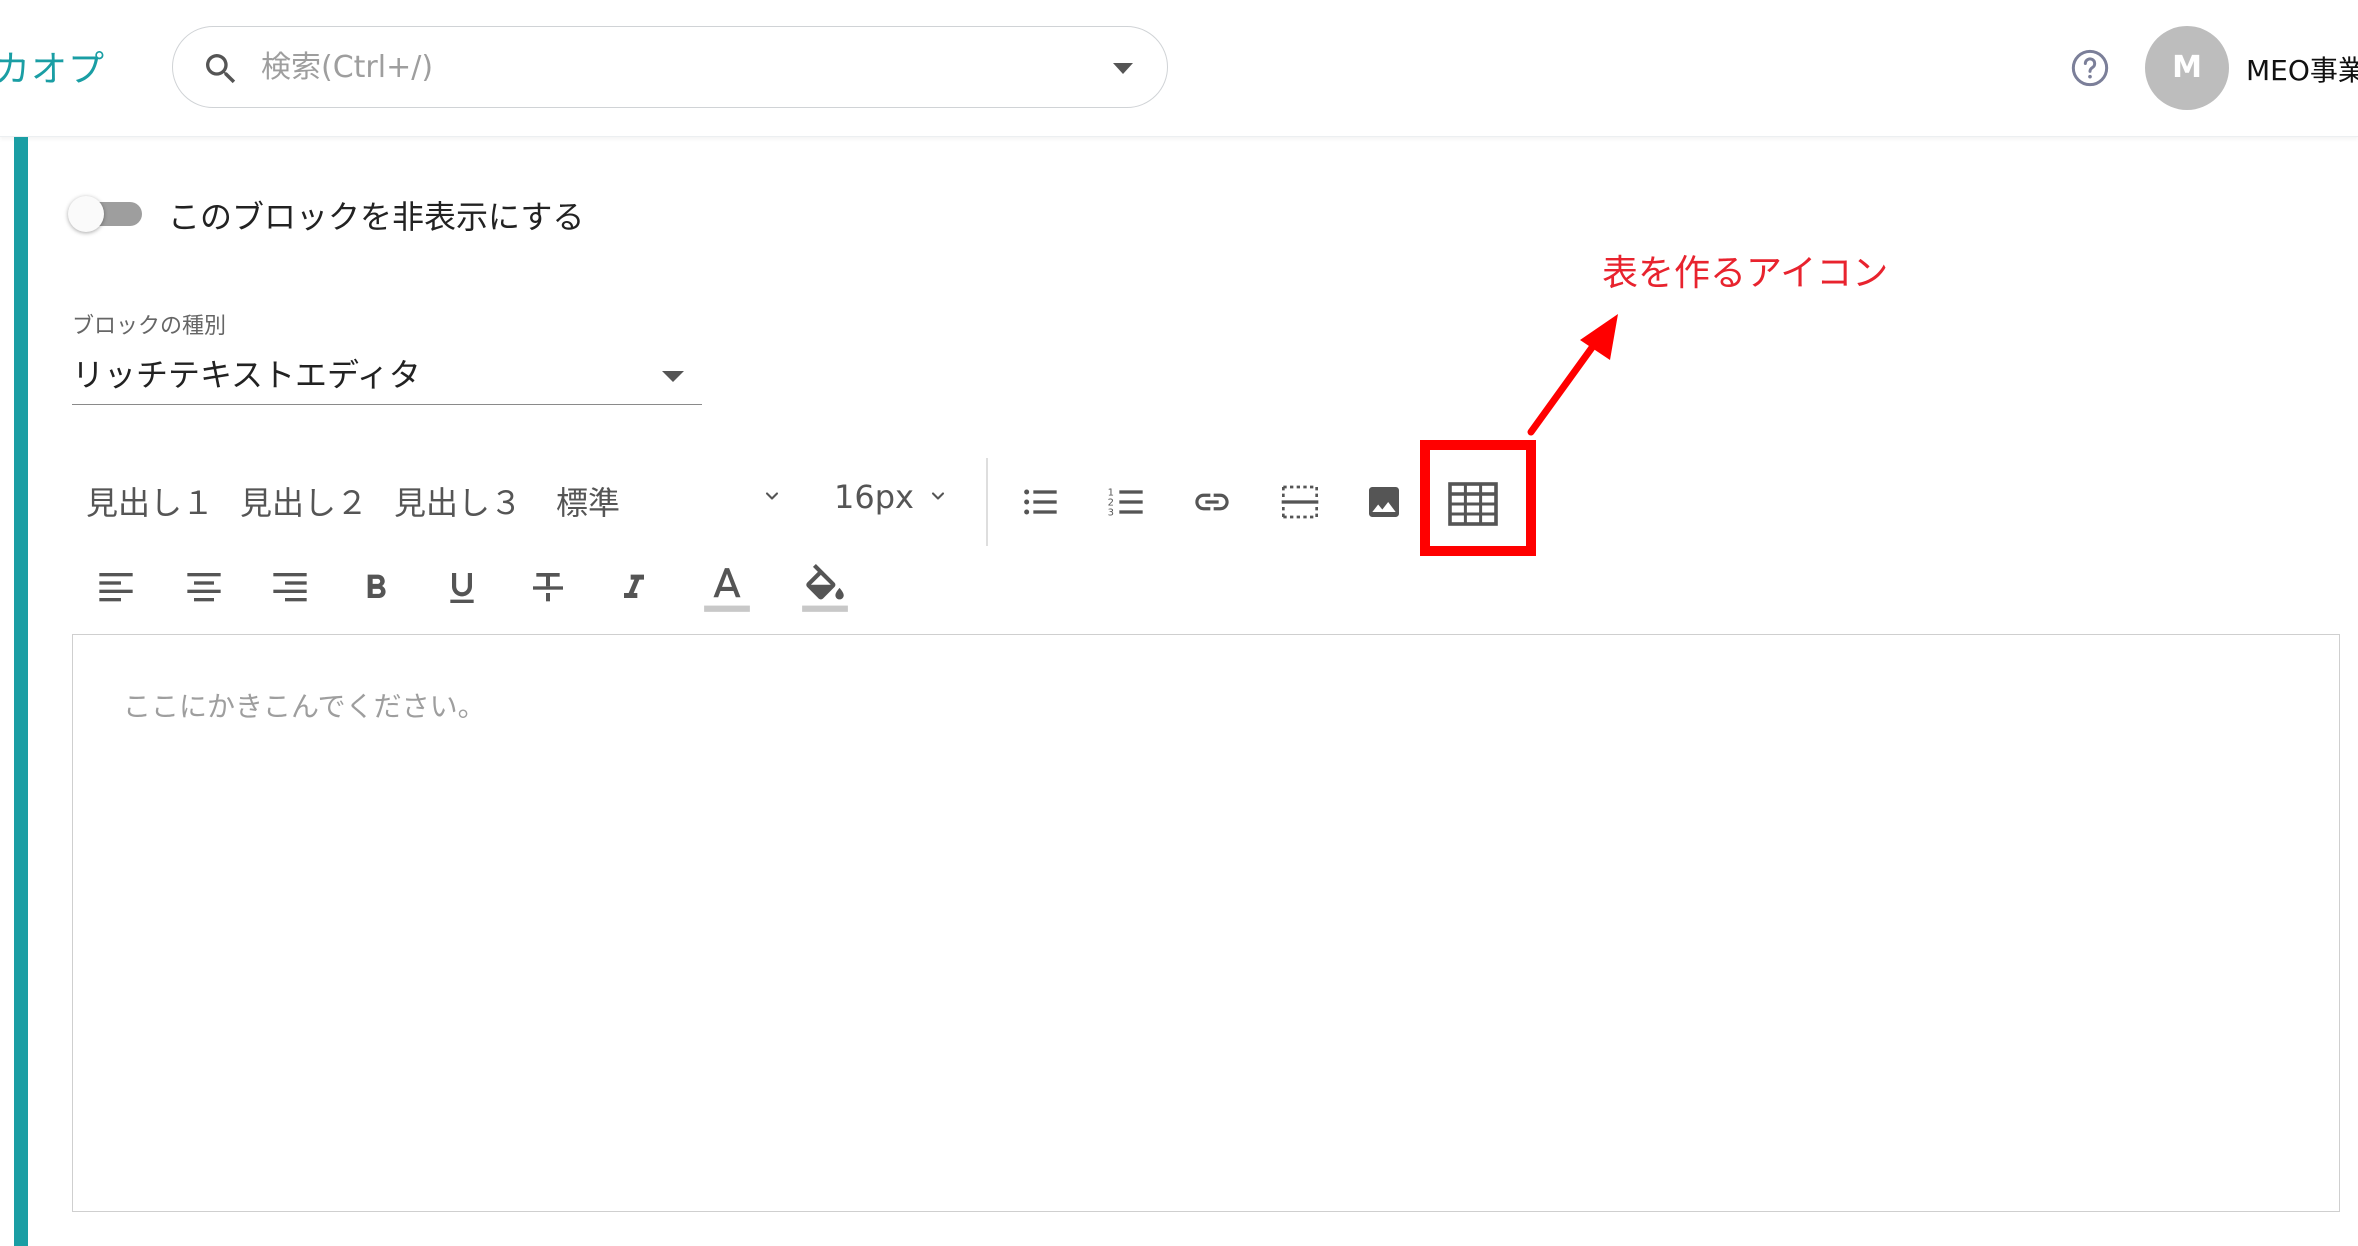  What do you see at coordinates (651, 67) in the screenshot?
I see `search-input` at bounding box center [651, 67].